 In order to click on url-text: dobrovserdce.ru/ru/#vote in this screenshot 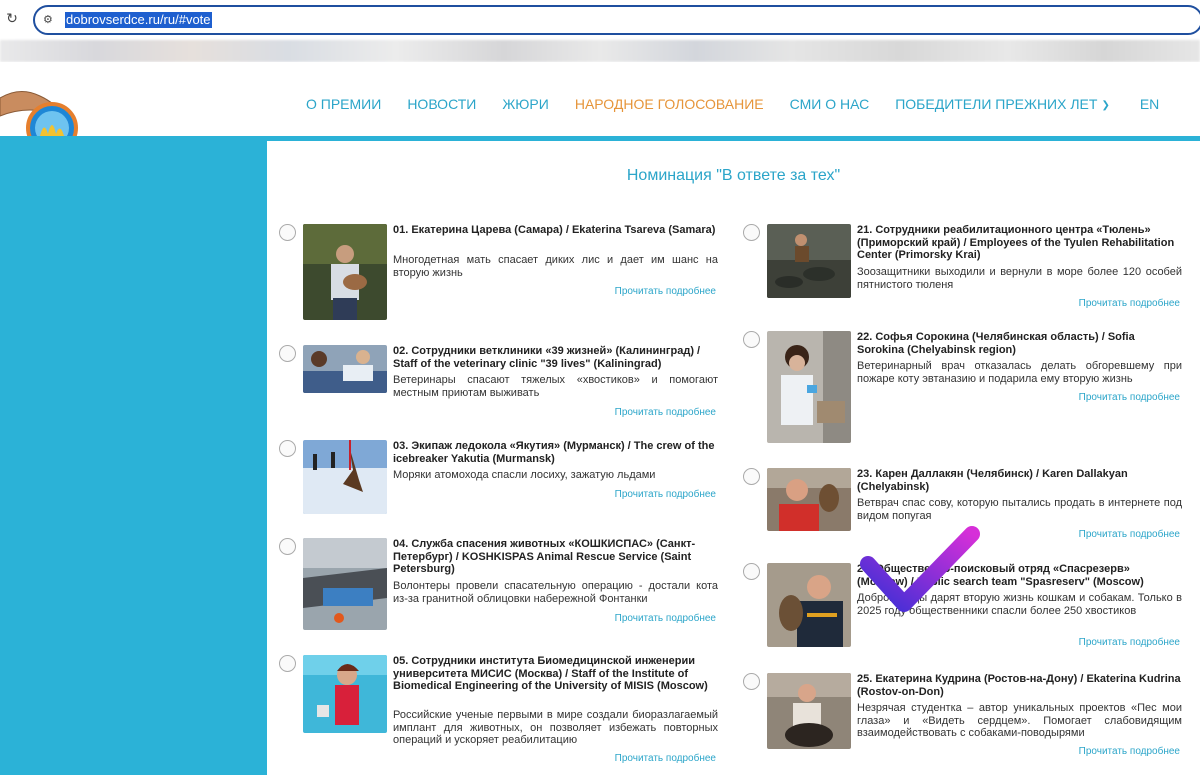, I will do `click(138, 20)`.